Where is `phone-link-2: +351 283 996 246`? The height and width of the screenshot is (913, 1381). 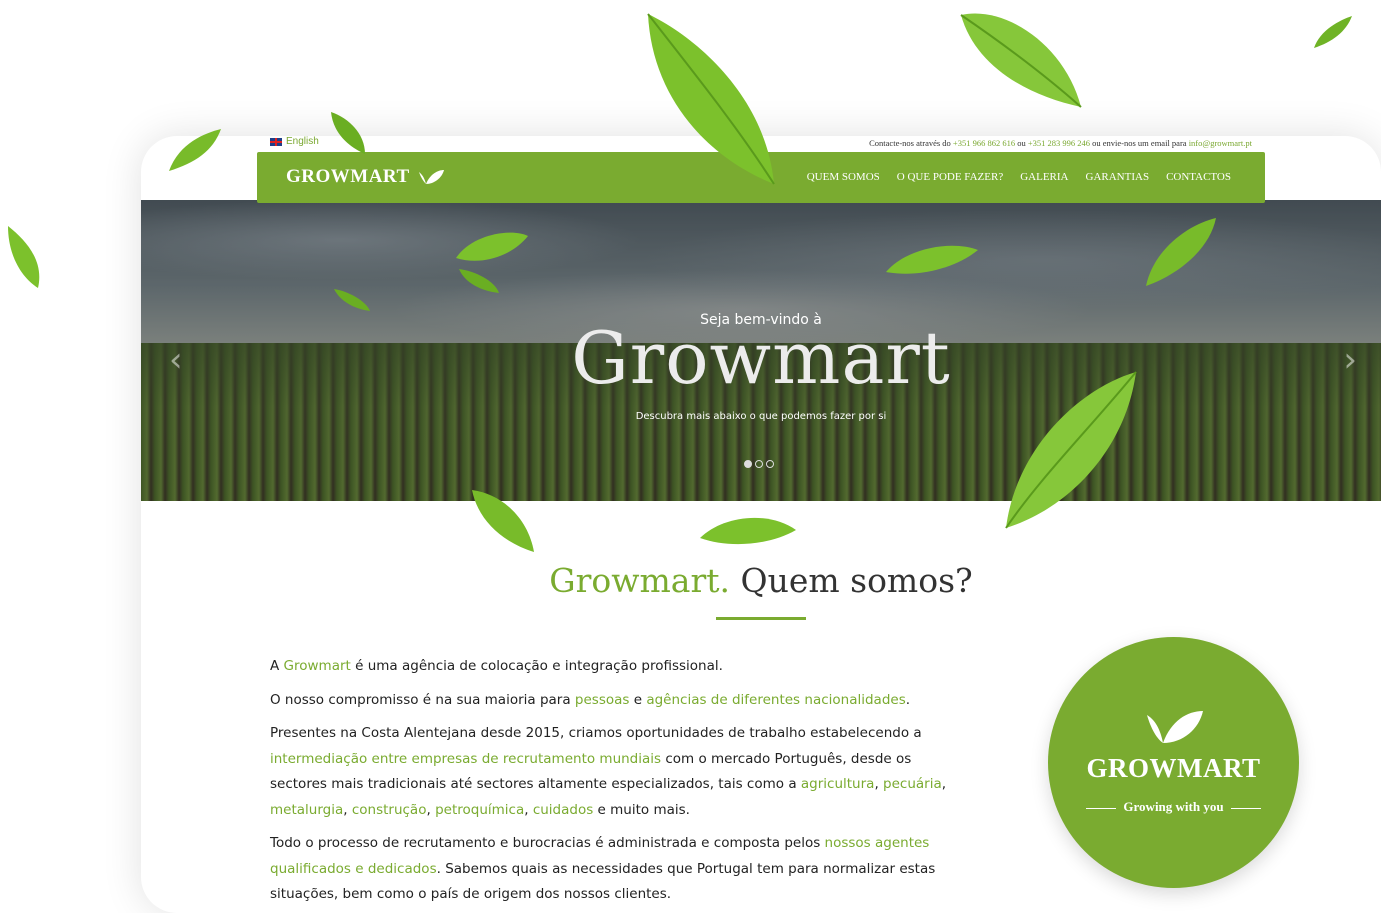 phone-link-2: +351 283 996 246 is located at coordinates (1059, 143).